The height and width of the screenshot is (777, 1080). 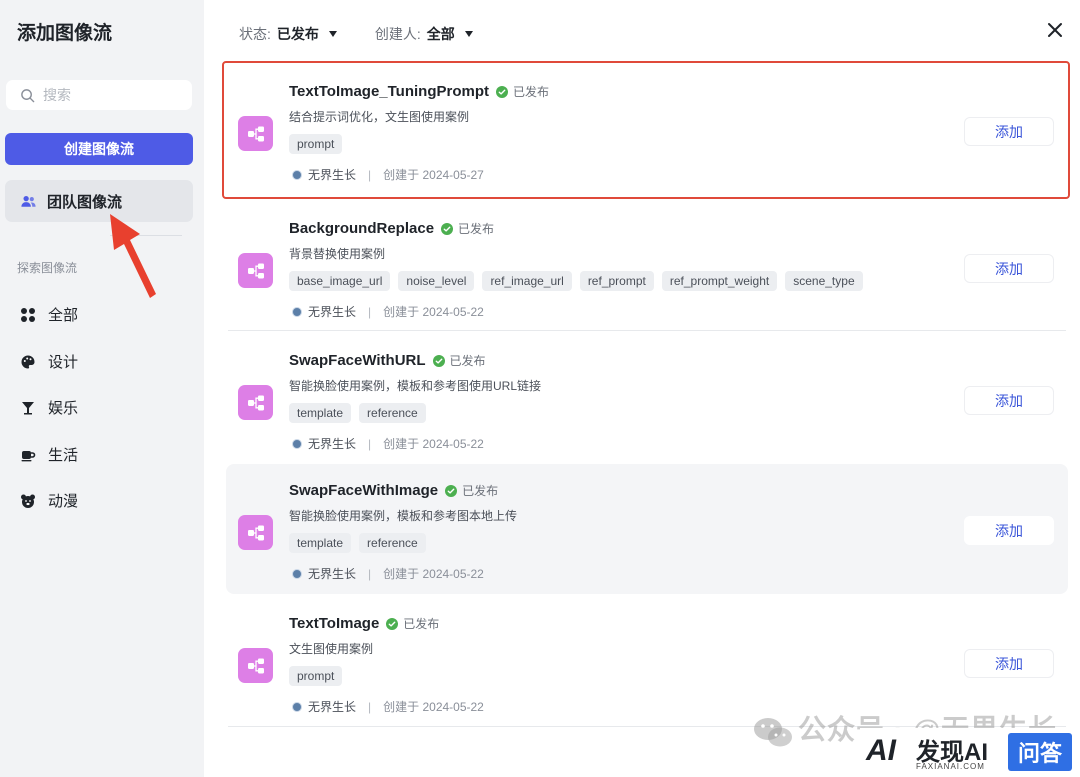 What do you see at coordinates (647, 330) in the screenshot?
I see `card-divider` at bounding box center [647, 330].